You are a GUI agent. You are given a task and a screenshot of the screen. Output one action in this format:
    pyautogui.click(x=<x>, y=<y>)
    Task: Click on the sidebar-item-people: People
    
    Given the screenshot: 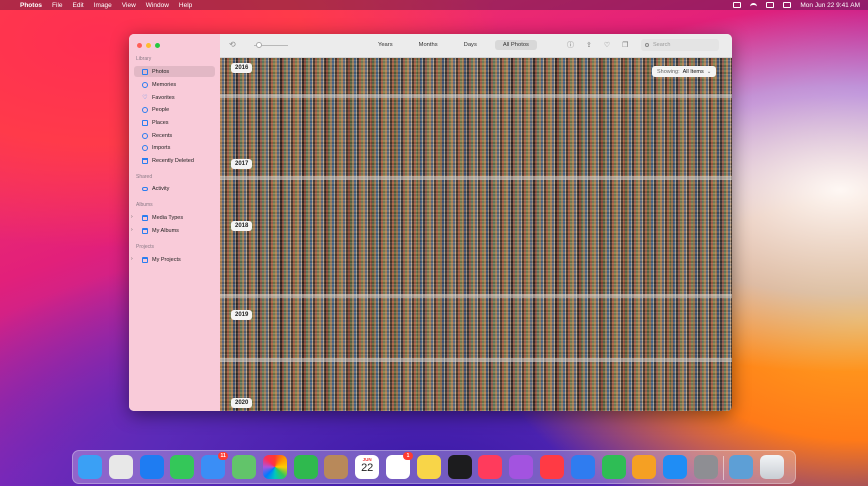 What is the action you would take?
    pyautogui.click(x=174, y=109)
    